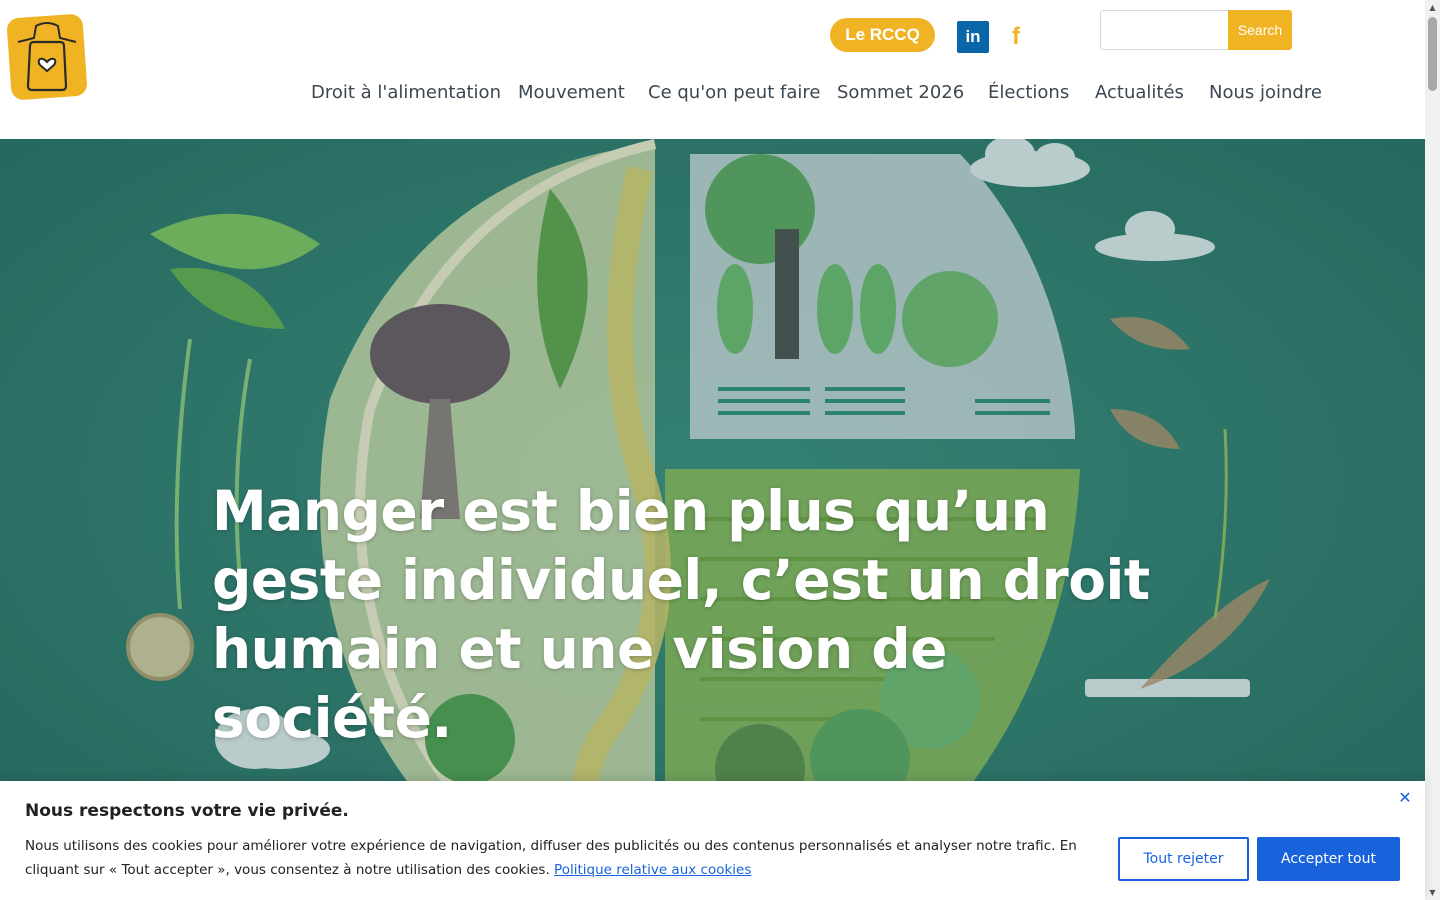 The width and height of the screenshot is (1440, 900). What do you see at coordinates (1164, 30) in the screenshot?
I see `search-input` at bounding box center [1164, 30].